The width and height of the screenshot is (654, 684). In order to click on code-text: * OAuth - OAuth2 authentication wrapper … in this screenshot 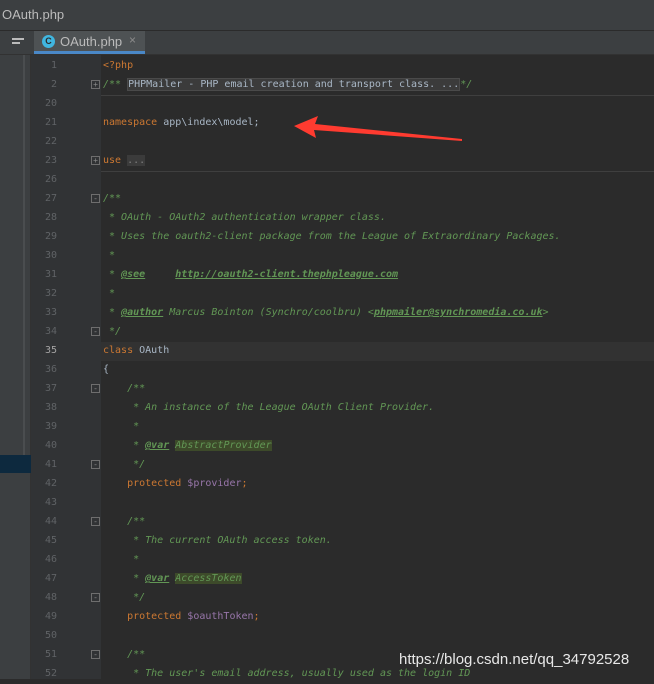, I will do `click(244, 217)`.